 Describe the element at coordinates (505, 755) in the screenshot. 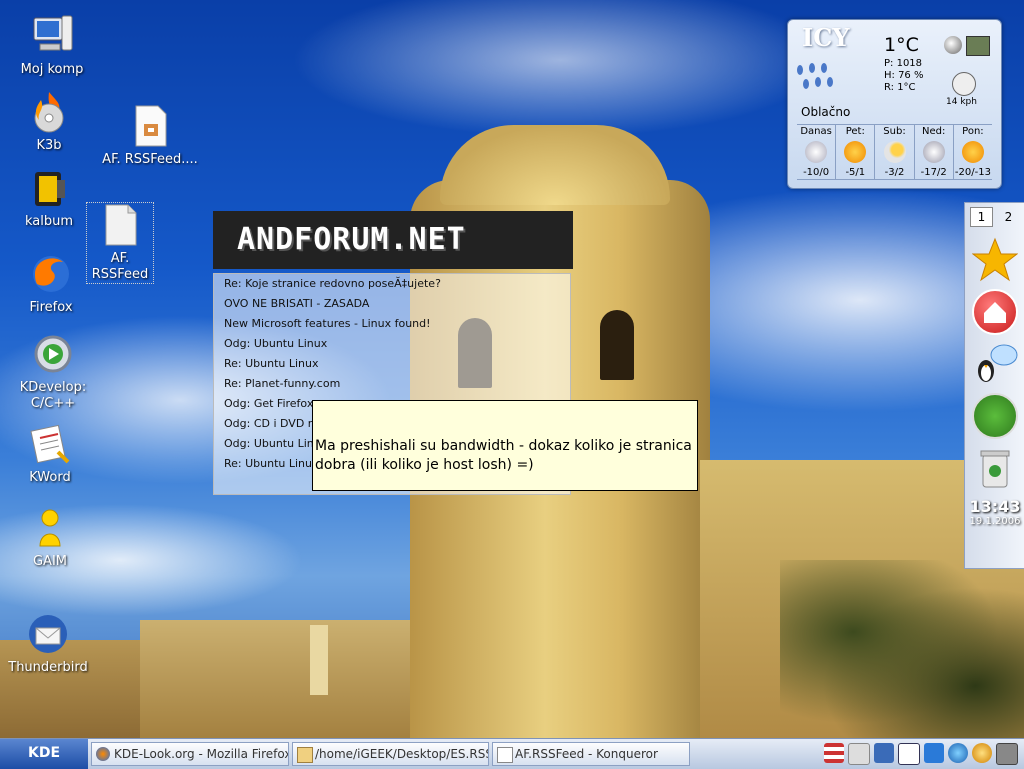

I see `document-icon` at that location.